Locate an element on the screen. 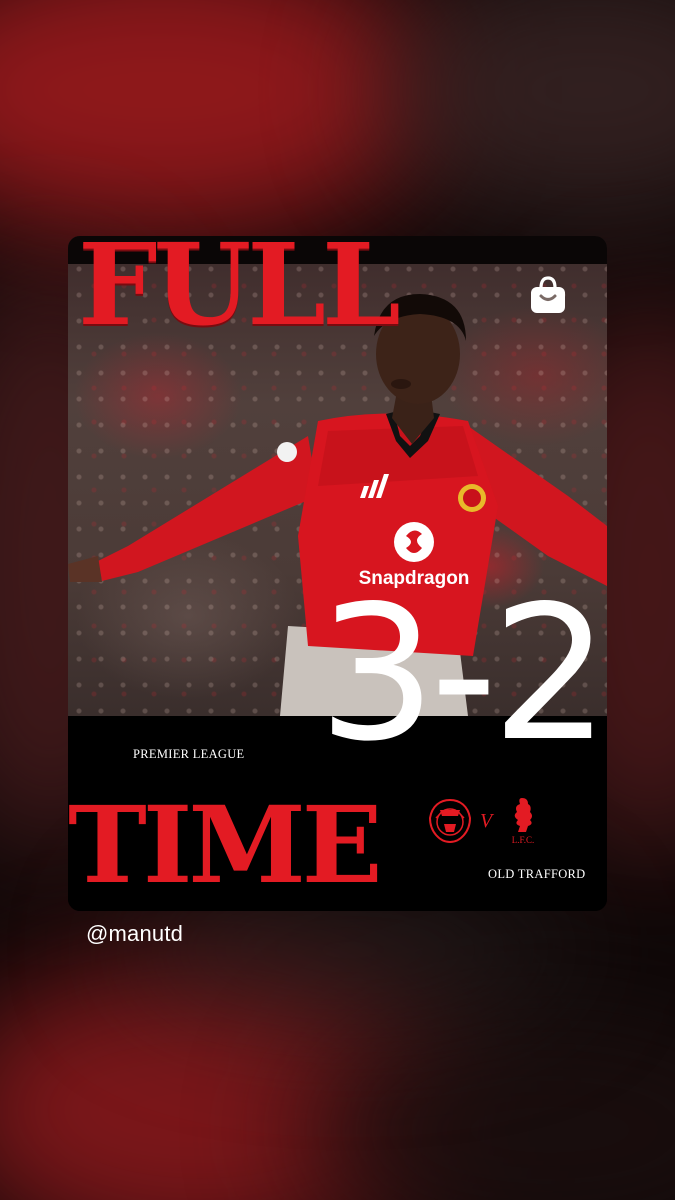  manchester-united-crest-icon is located at coordinates (450, 821).